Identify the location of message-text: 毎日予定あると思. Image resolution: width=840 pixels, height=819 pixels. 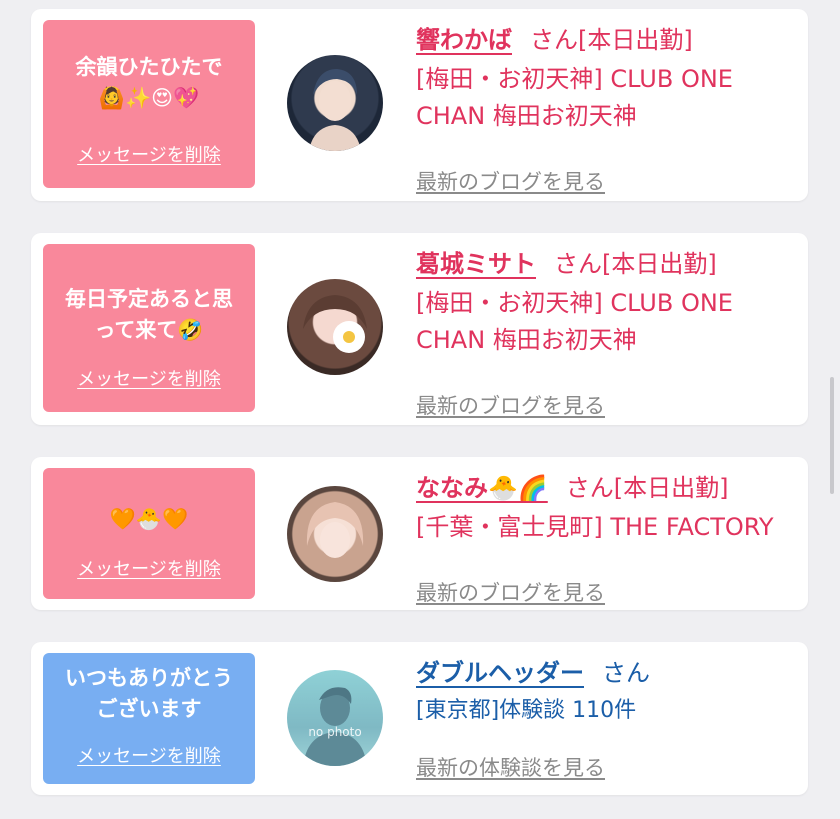
(149, 299).